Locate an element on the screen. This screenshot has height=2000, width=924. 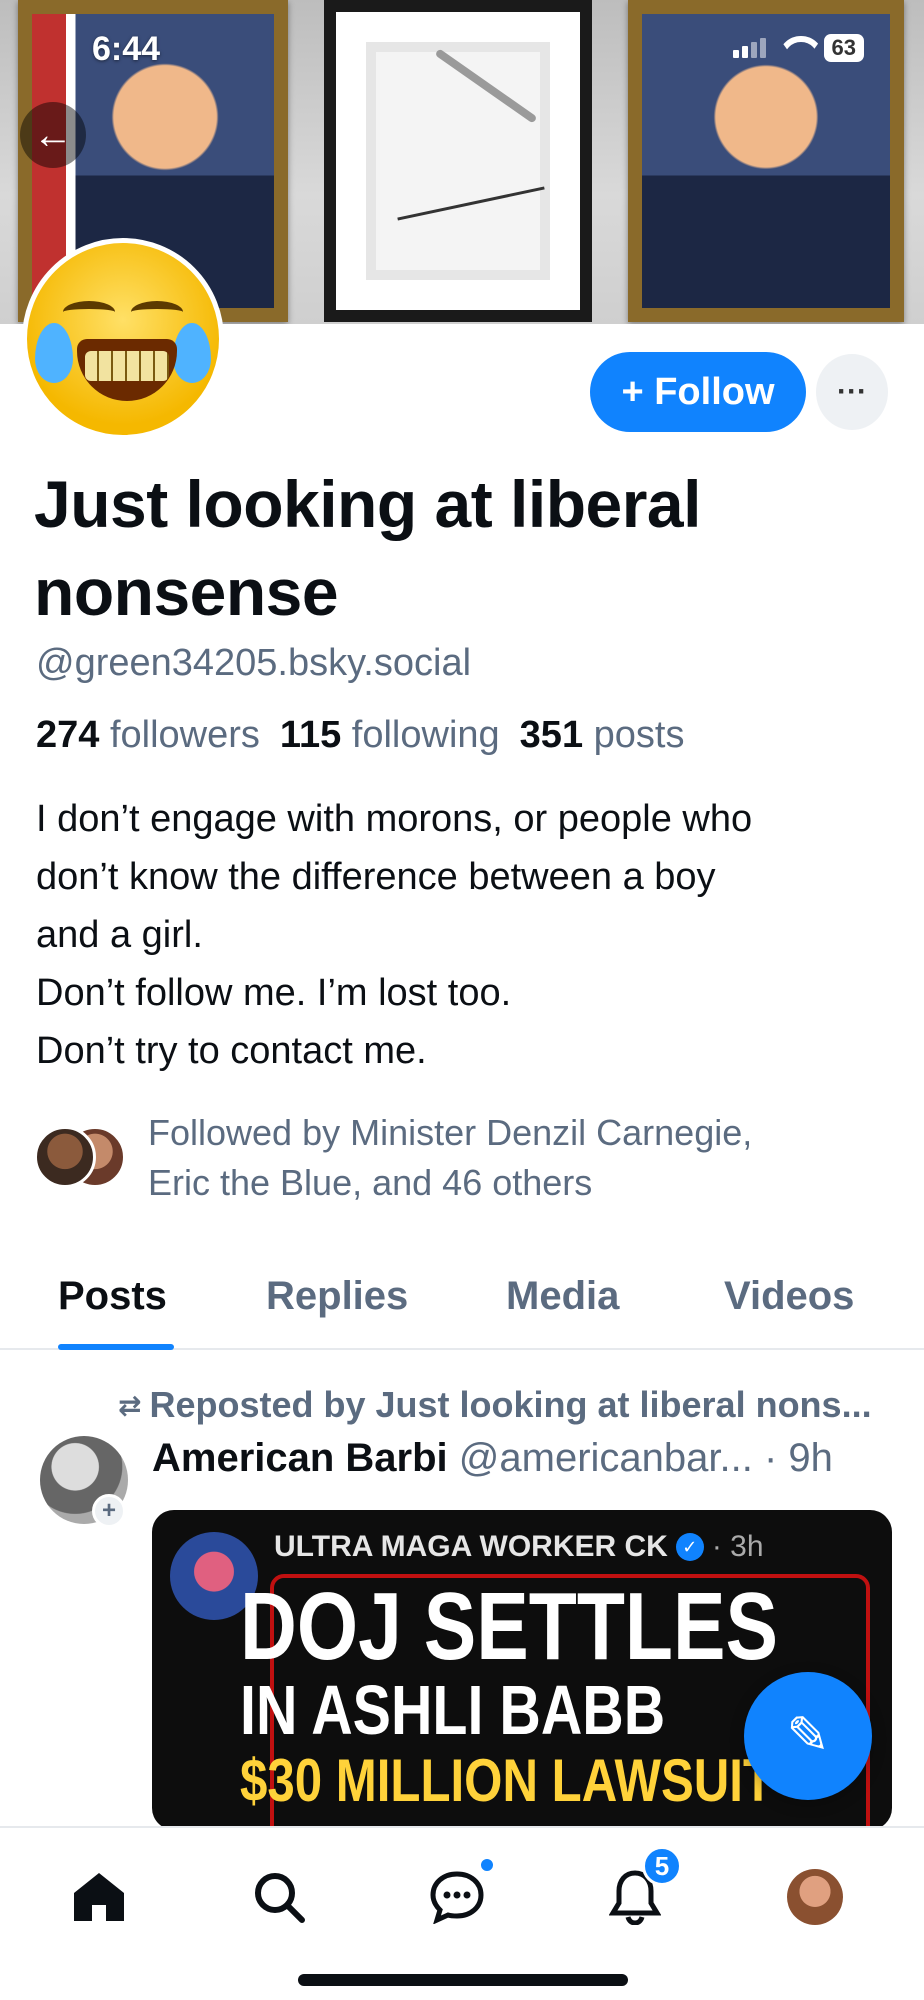
following-stat: 115 following is located at coordinates (390, 735).